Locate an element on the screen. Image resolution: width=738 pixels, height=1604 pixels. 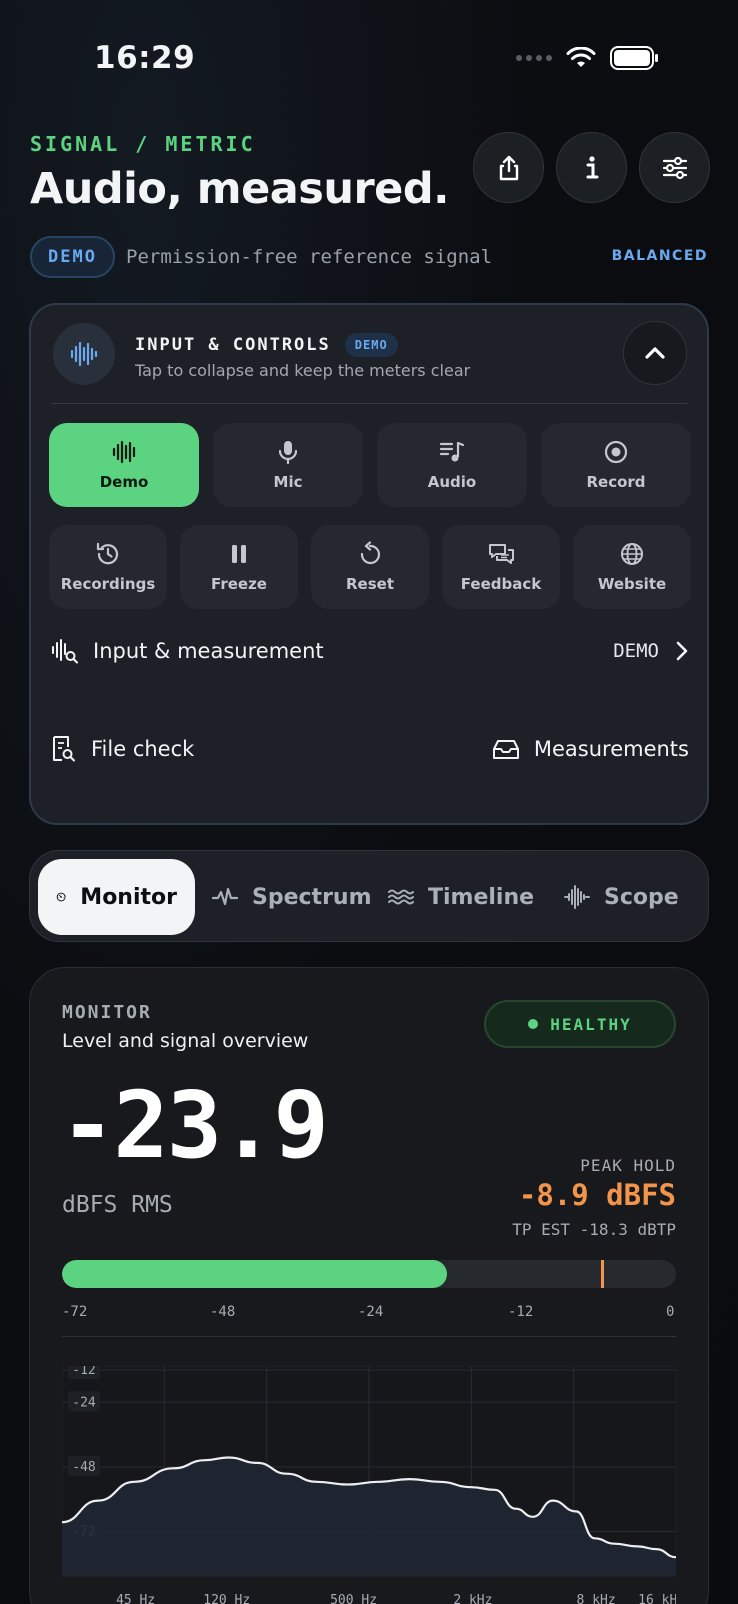
level-scale: -72 -48 -24 -12 0 is located at coordinates (369, 1314).